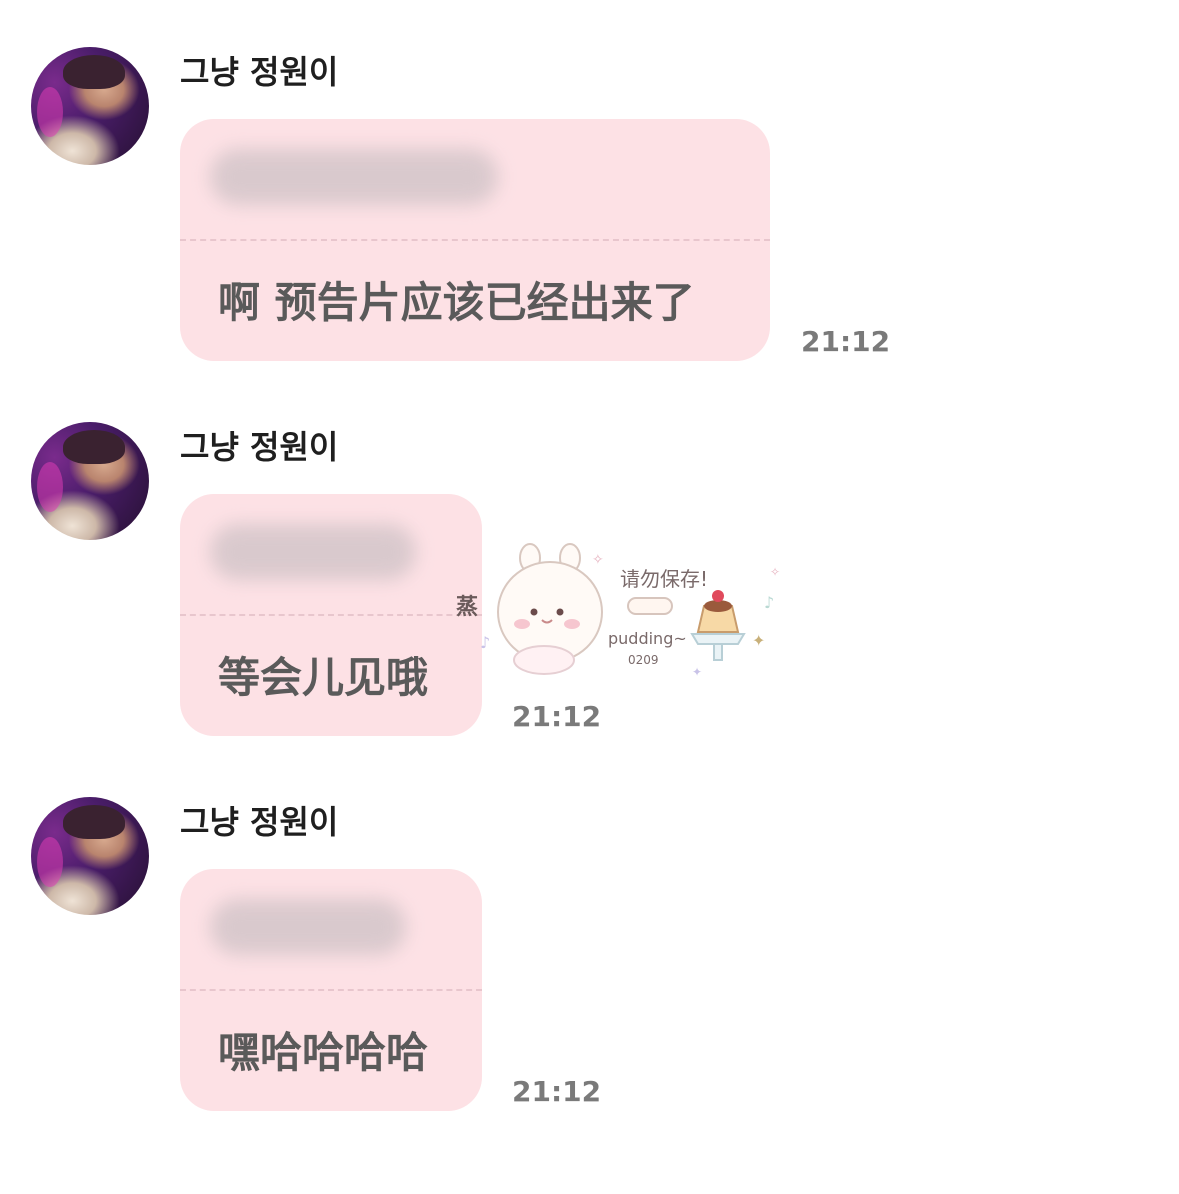 This screenshot has height=1194, width=1179. What do you see at coordinates (650, 606) in the screenshot?
I see `pudding-bar-icon` at bounding box center [650, 606].